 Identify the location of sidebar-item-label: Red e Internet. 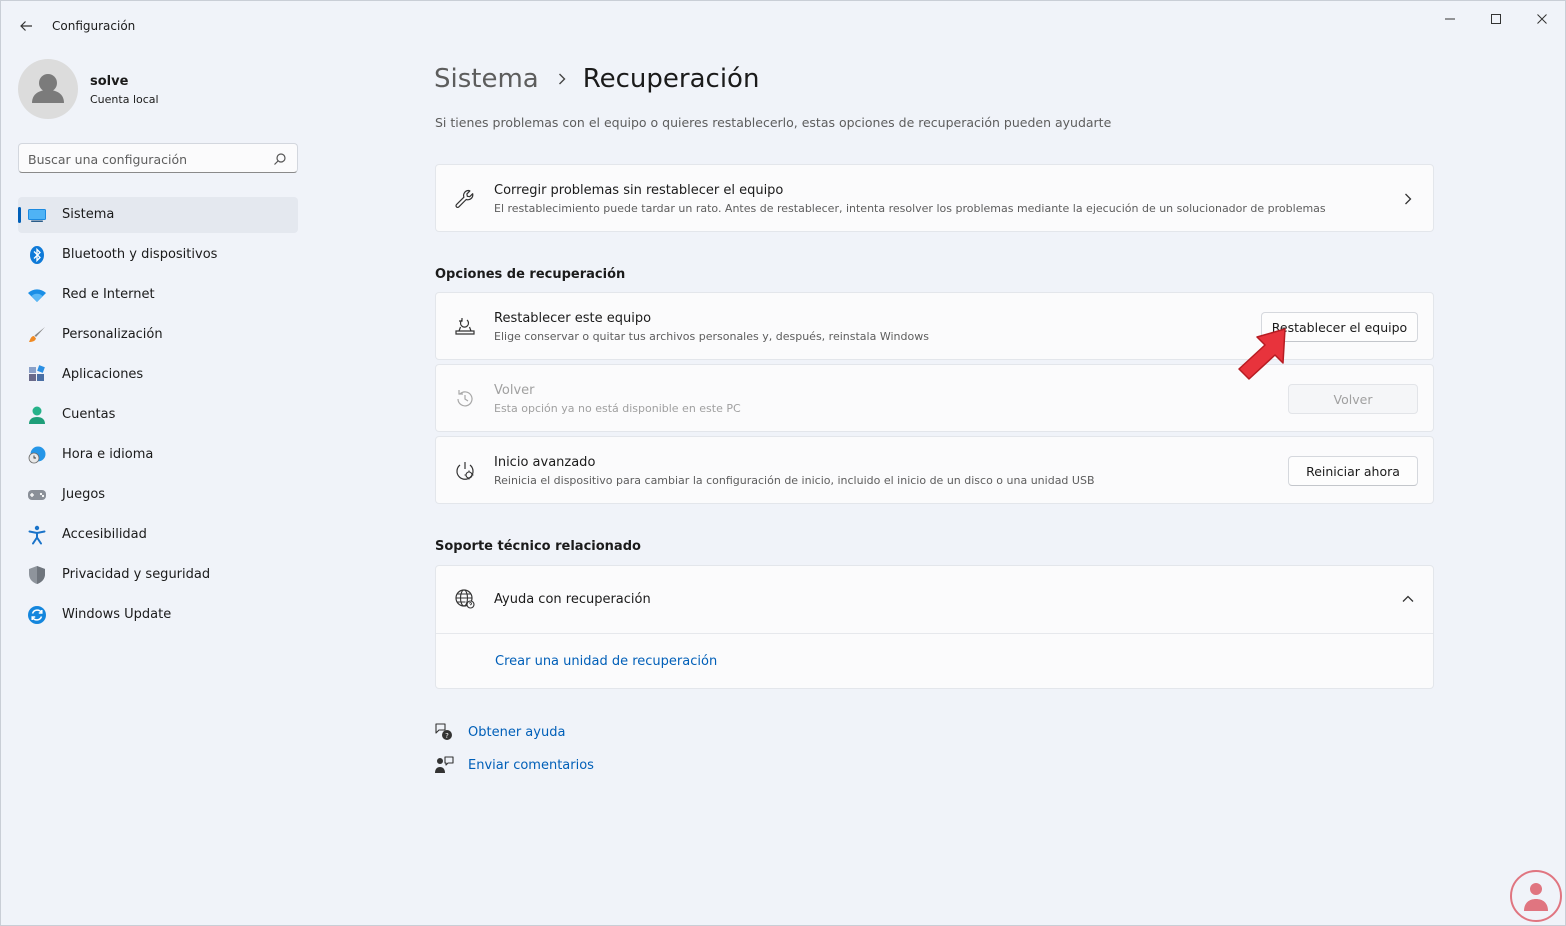
(108, 294).